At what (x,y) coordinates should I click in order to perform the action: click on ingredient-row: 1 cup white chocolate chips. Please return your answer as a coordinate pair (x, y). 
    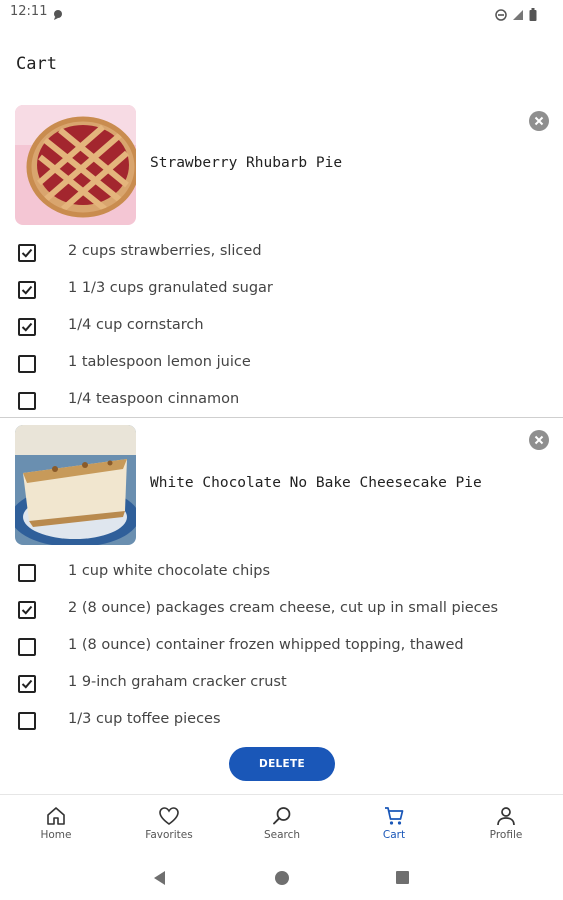
    Looking at the image, I should click on (281, 573).